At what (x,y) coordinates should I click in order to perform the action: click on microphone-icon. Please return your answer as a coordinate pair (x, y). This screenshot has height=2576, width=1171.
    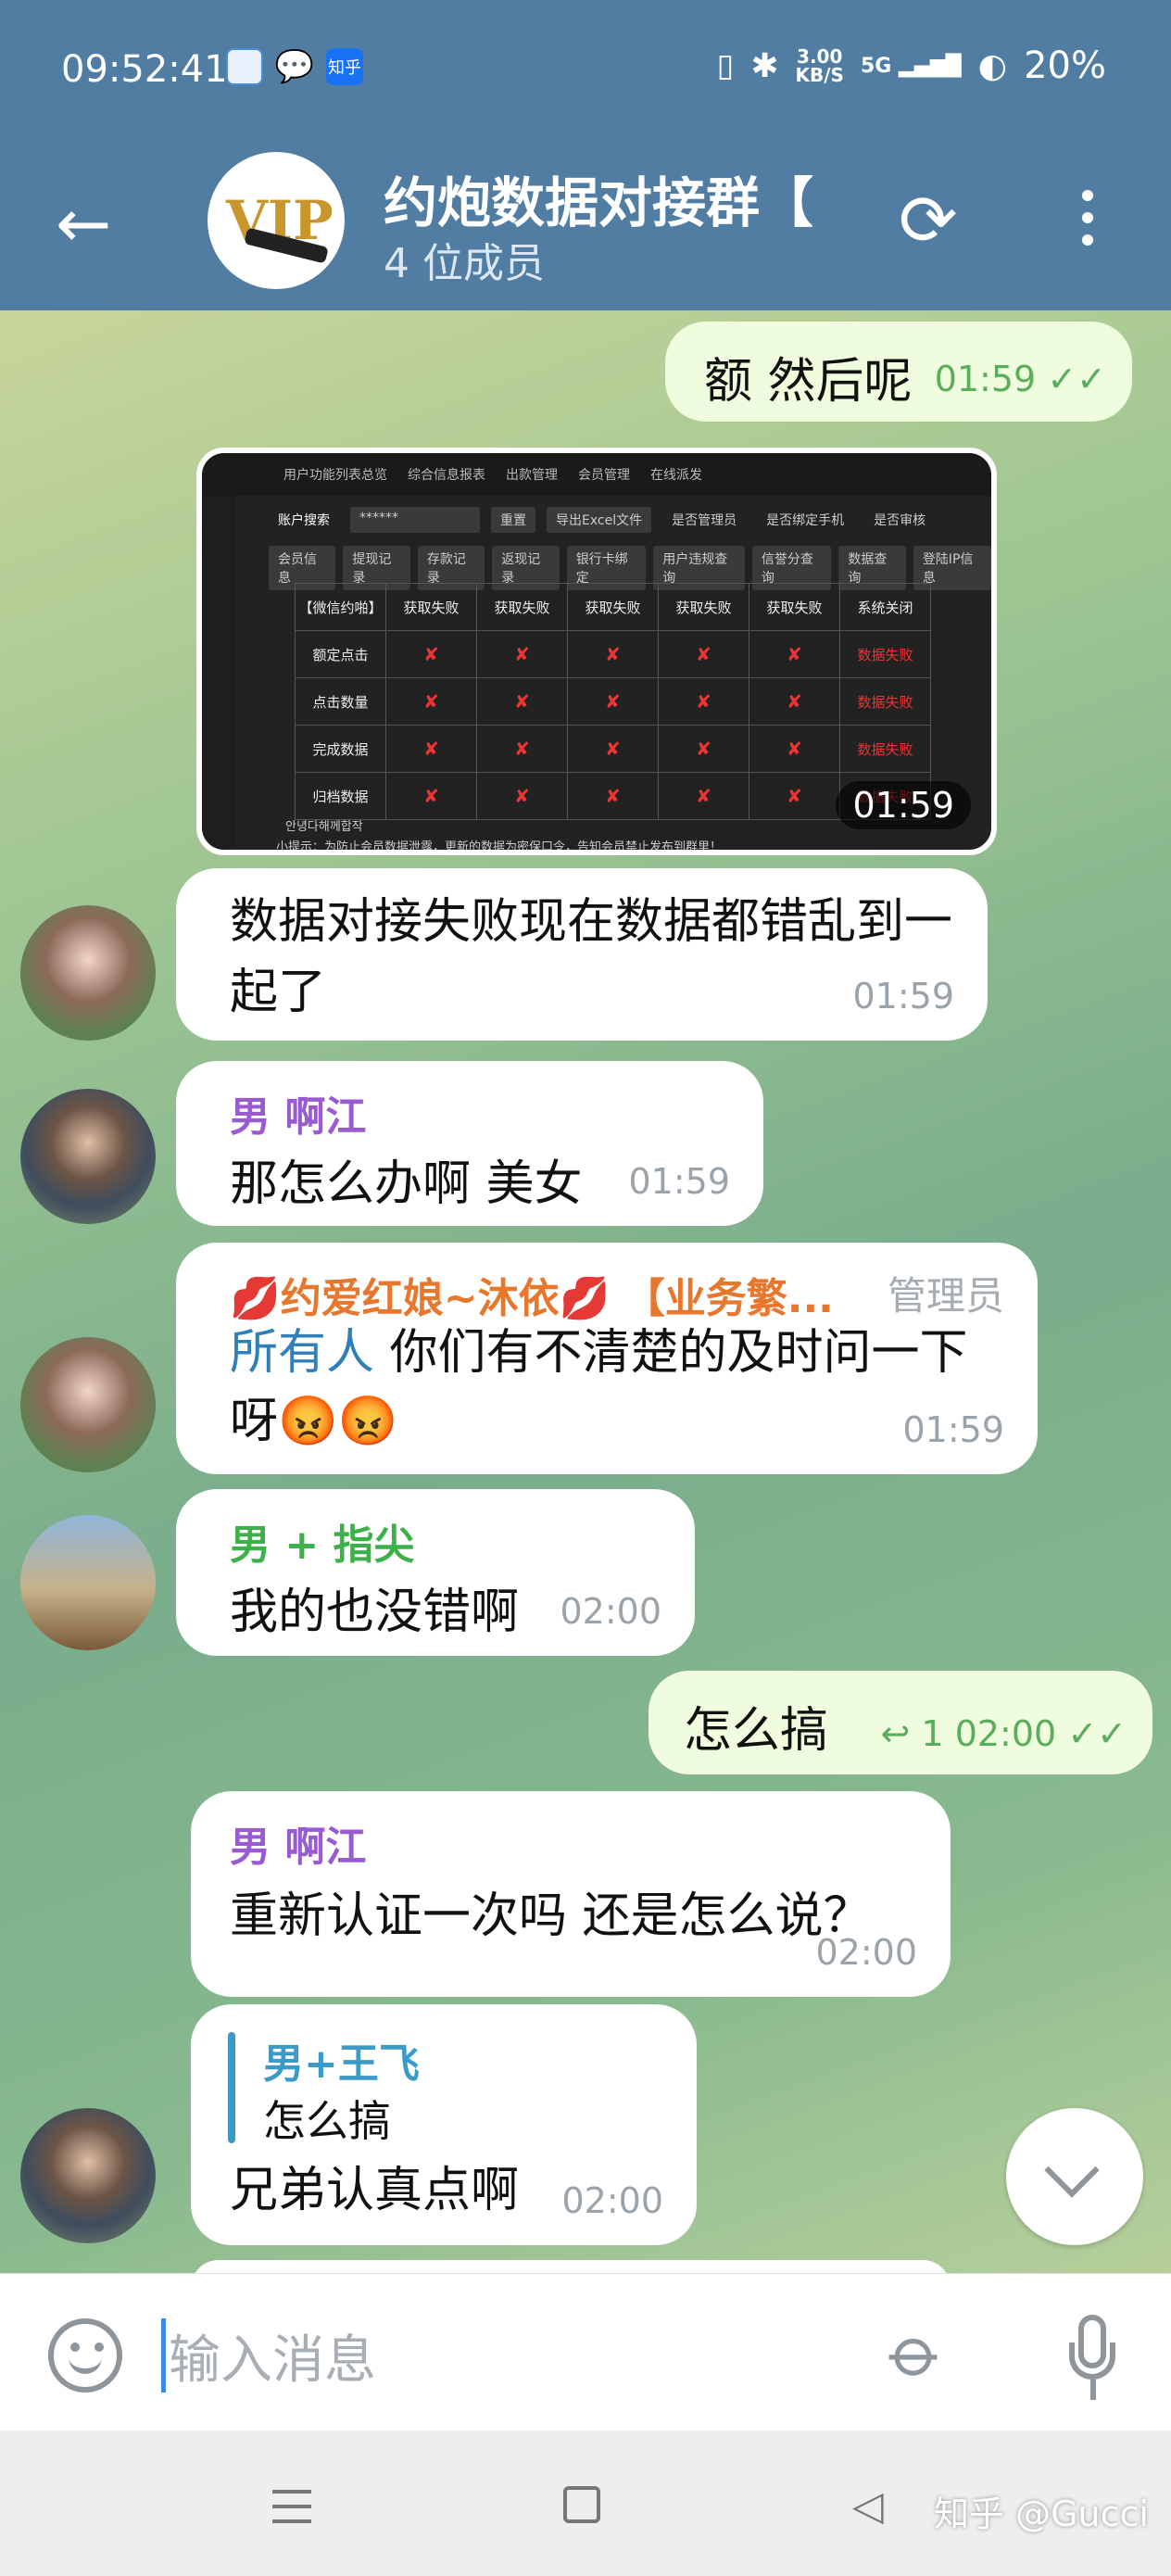
    Looking at the image, I should click on (1093, 2359).